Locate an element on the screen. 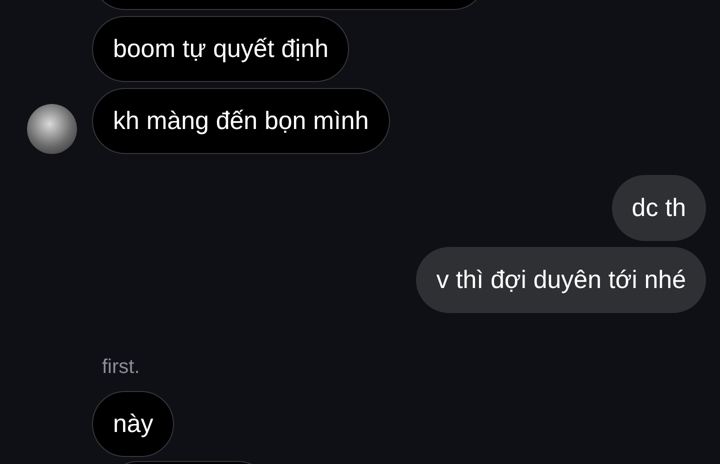  message-bubble: boom tự quyết định is located at coordinates (221, 49).